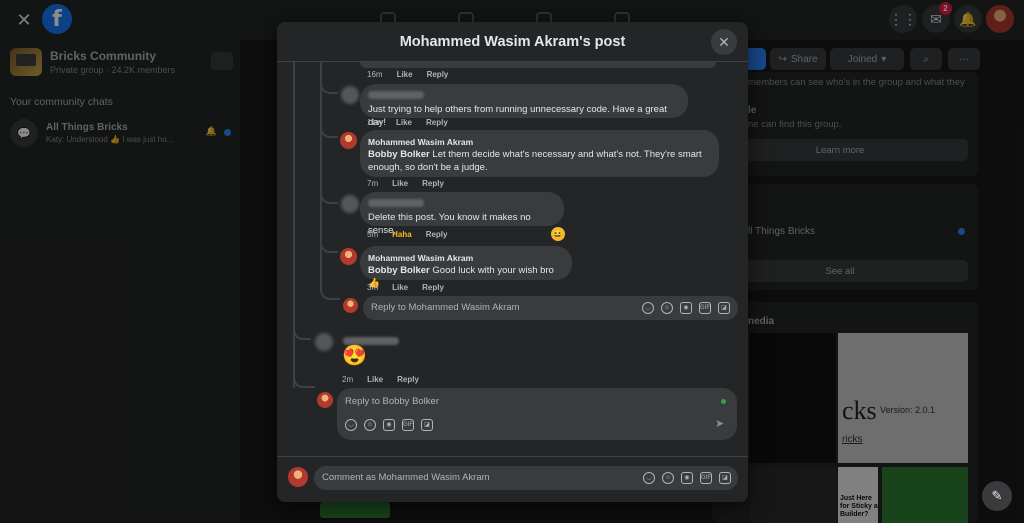 This screenshot has height=523, width=1024. I want to click on reply-placeholder: Reply to Bobby Bolker, so click(392, 401).